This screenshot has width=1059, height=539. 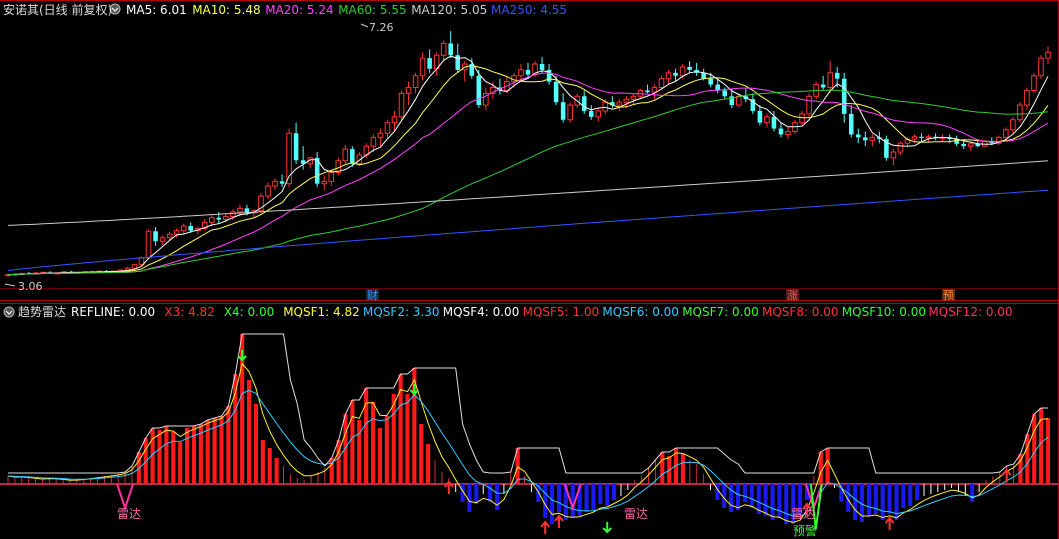 What do you see at coordinates (970, 312) in the screenshot?
I see `bottom-indicator-11: MQSF12: 0.00` at bounding box center [970, 312].